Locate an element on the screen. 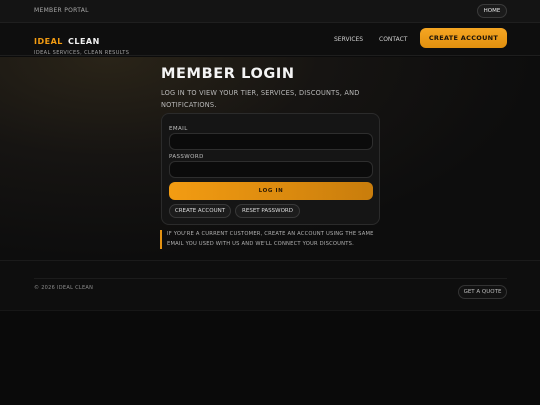 The width and height of the screenshot is (540, 405). create-account-link-button: CREATE ACCOUNT is located at coordinates (200, 211).